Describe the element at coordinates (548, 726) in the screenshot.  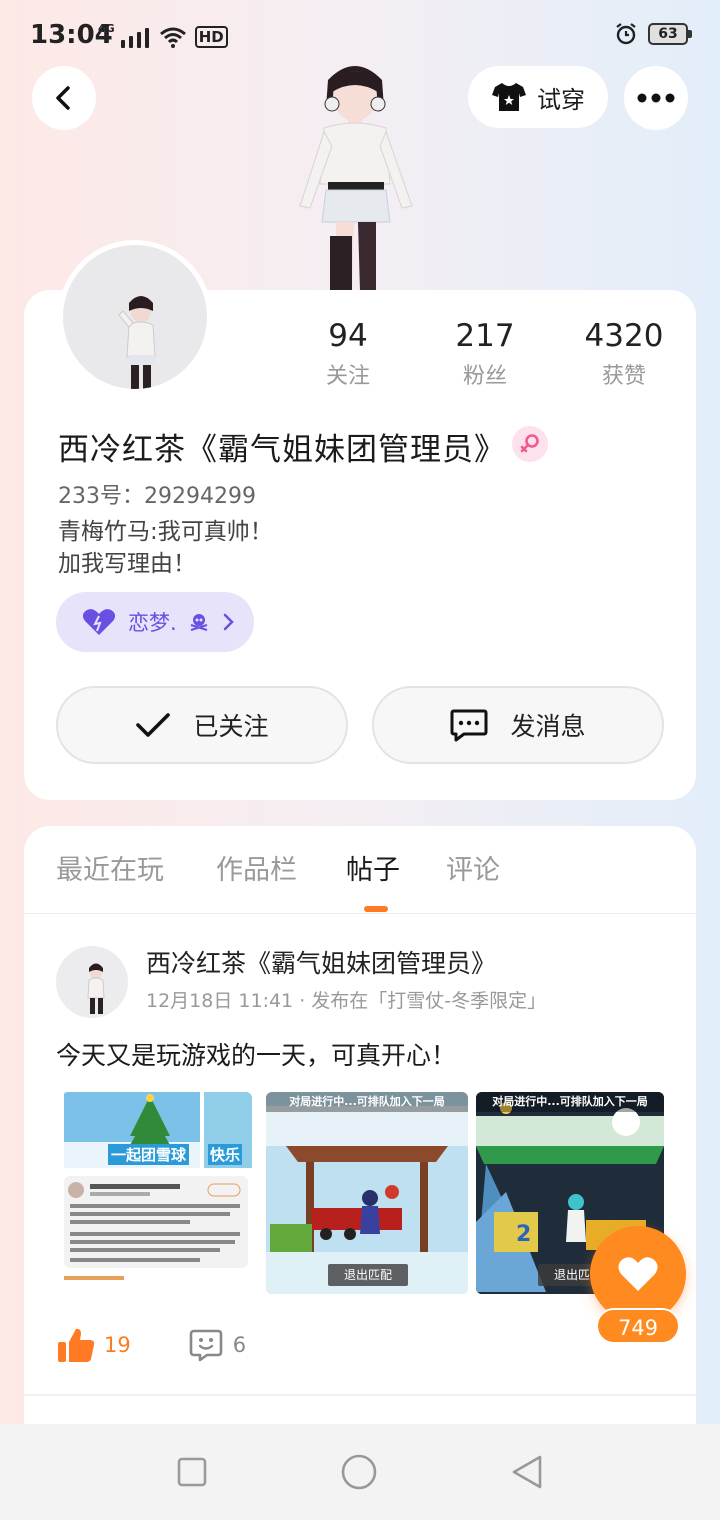
I see `message-label: 发消息` at that location.